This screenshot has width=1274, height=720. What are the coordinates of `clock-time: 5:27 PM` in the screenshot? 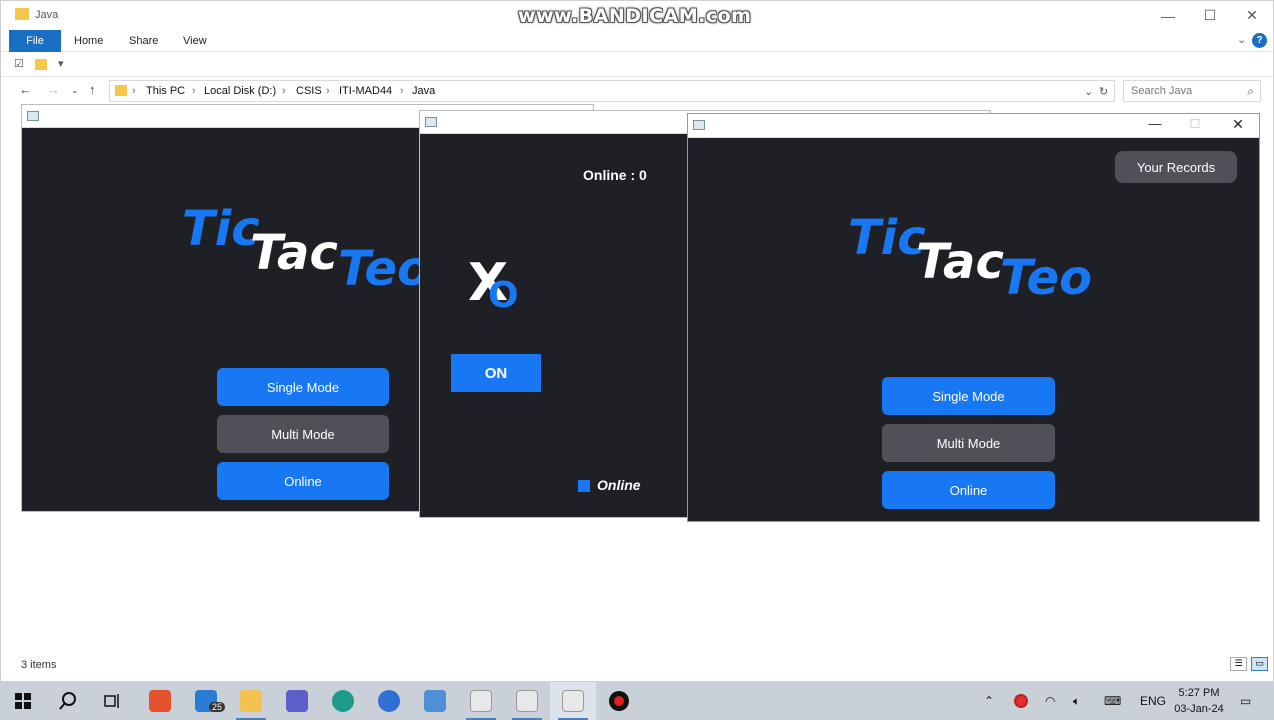 It's located at (1199, 693).